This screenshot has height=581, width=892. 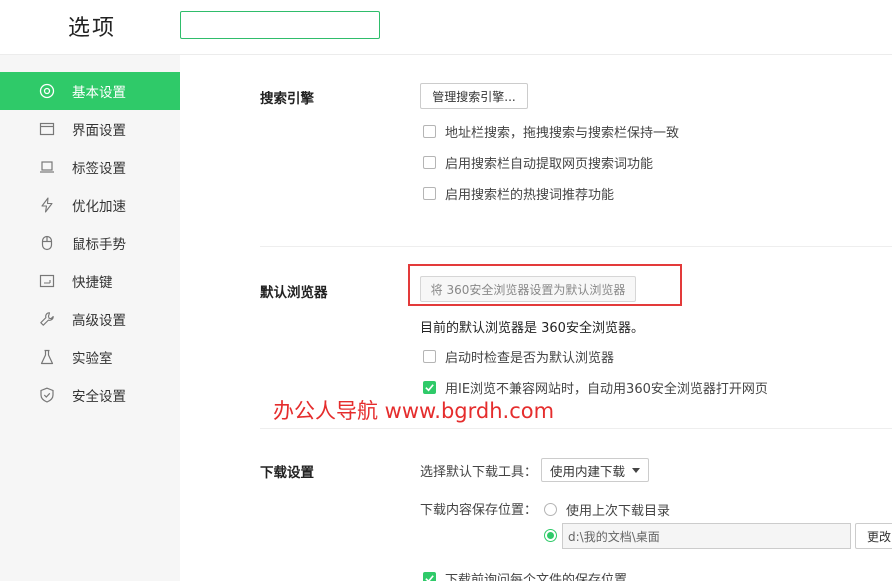 I want to click on search-input, so click(x=280, y=25).